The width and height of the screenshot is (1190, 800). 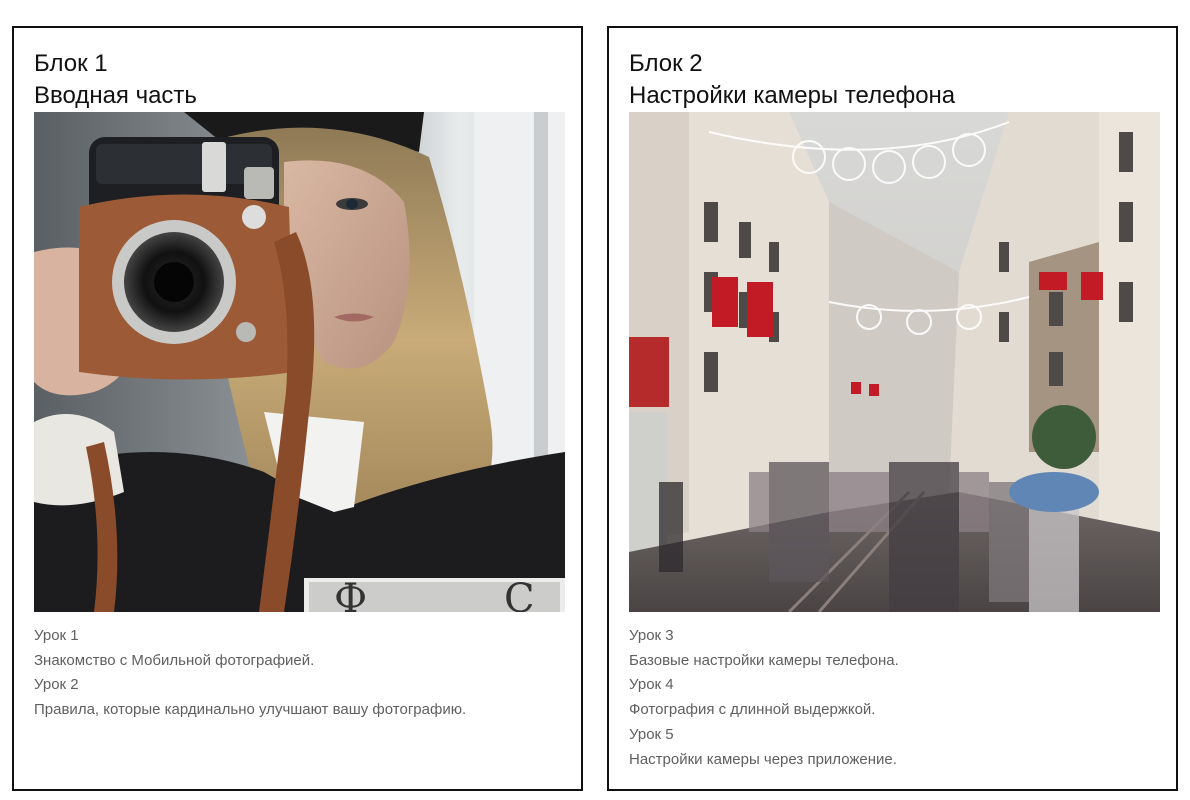 I want to click on block-label: Блок 2, so click(x=666, y=63).